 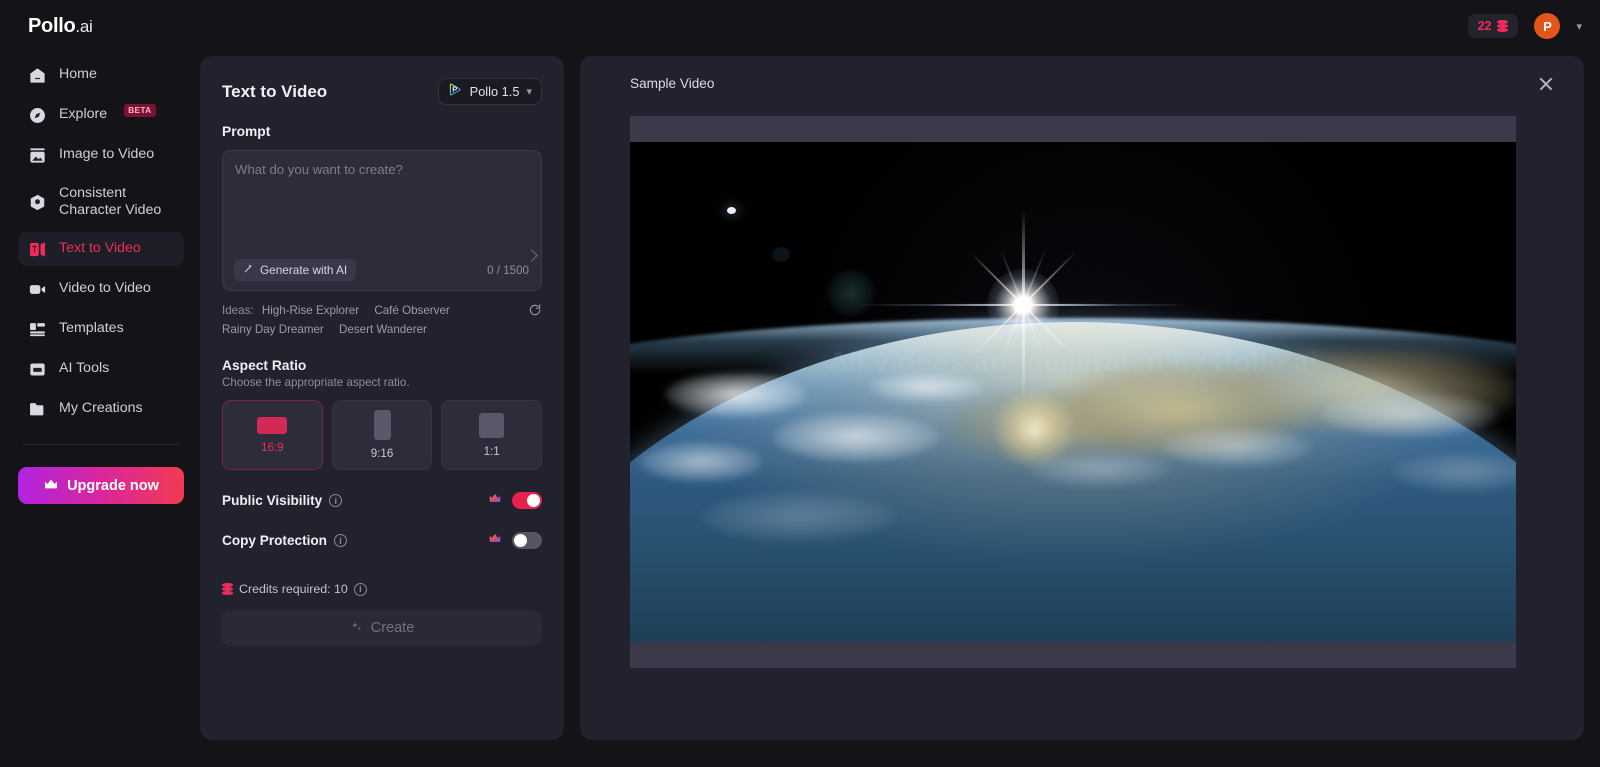 I want to click on sidebar-item-text-to-video: Text to Video, so click(x=101, y=249).